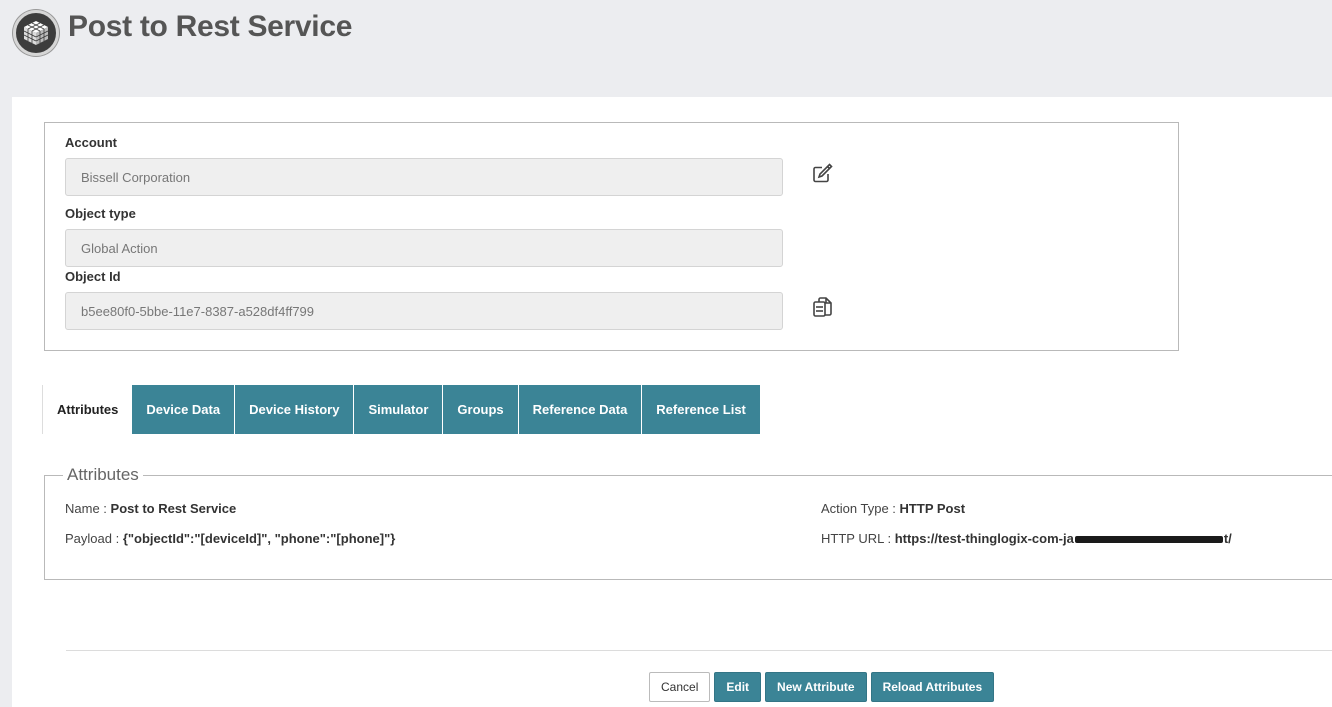  What do you see at coordinates (36, 33) in the screenshot?
I see `cube-logo-icon` at bounding box center [36, 33].